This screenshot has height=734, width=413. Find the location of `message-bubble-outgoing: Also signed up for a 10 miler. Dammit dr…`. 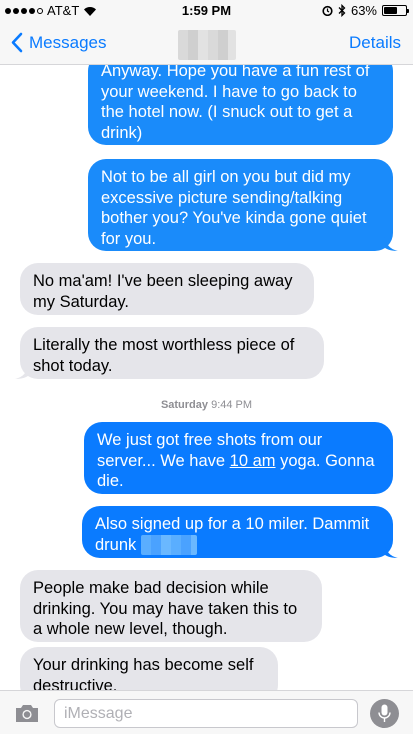

message-bubble-outgoing: Also signed up for a 10 miler. Dammit dr… is located at coordinates (240, 532).